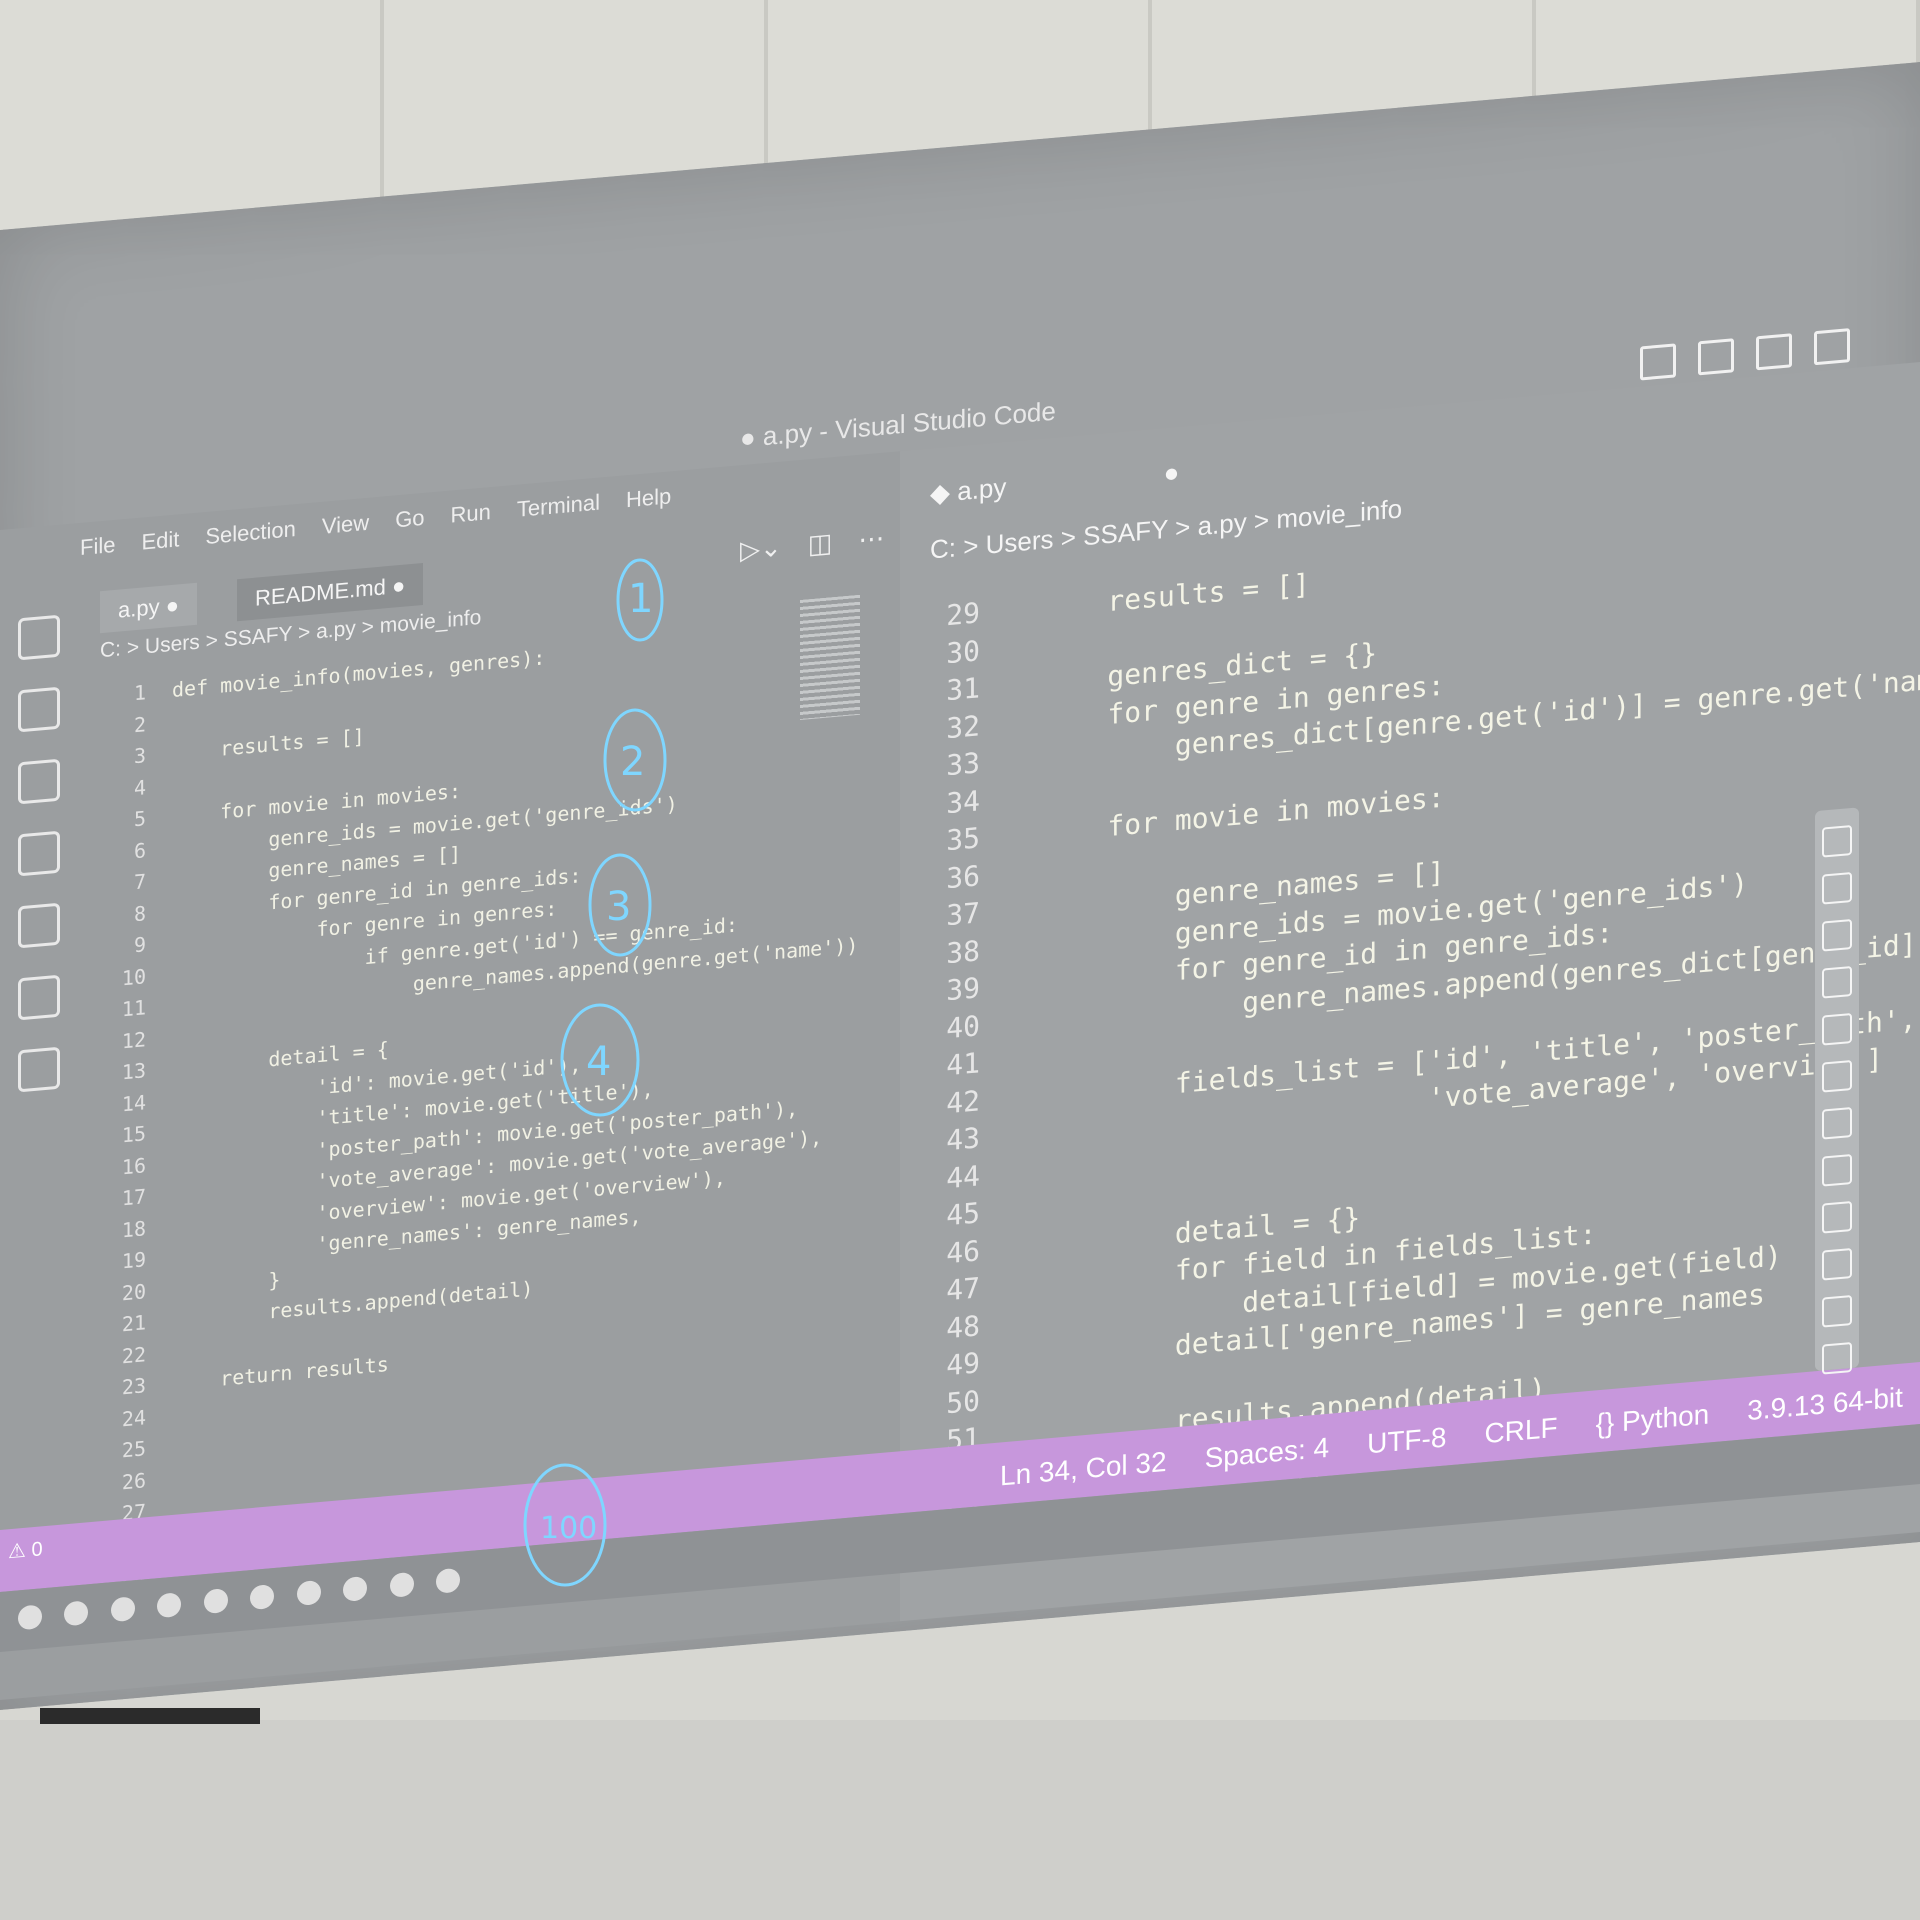 The width and height of the screenshot is (1920, 1920). Describe the element at coordinates (133, 1134) in the screenshot. I see `line-number: 15` at that location.